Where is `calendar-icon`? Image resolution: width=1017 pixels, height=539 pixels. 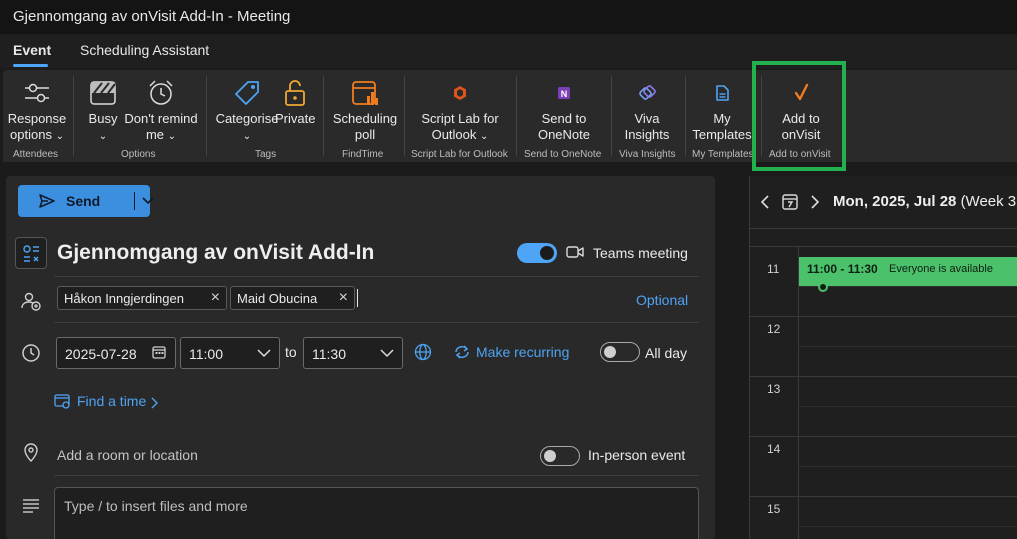 calendar-icon is located at coordinates (159, 352).